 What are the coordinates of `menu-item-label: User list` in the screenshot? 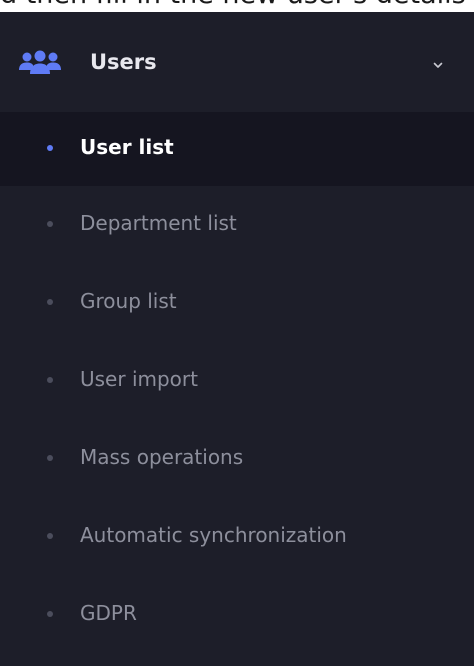 It's located at (127, 147).